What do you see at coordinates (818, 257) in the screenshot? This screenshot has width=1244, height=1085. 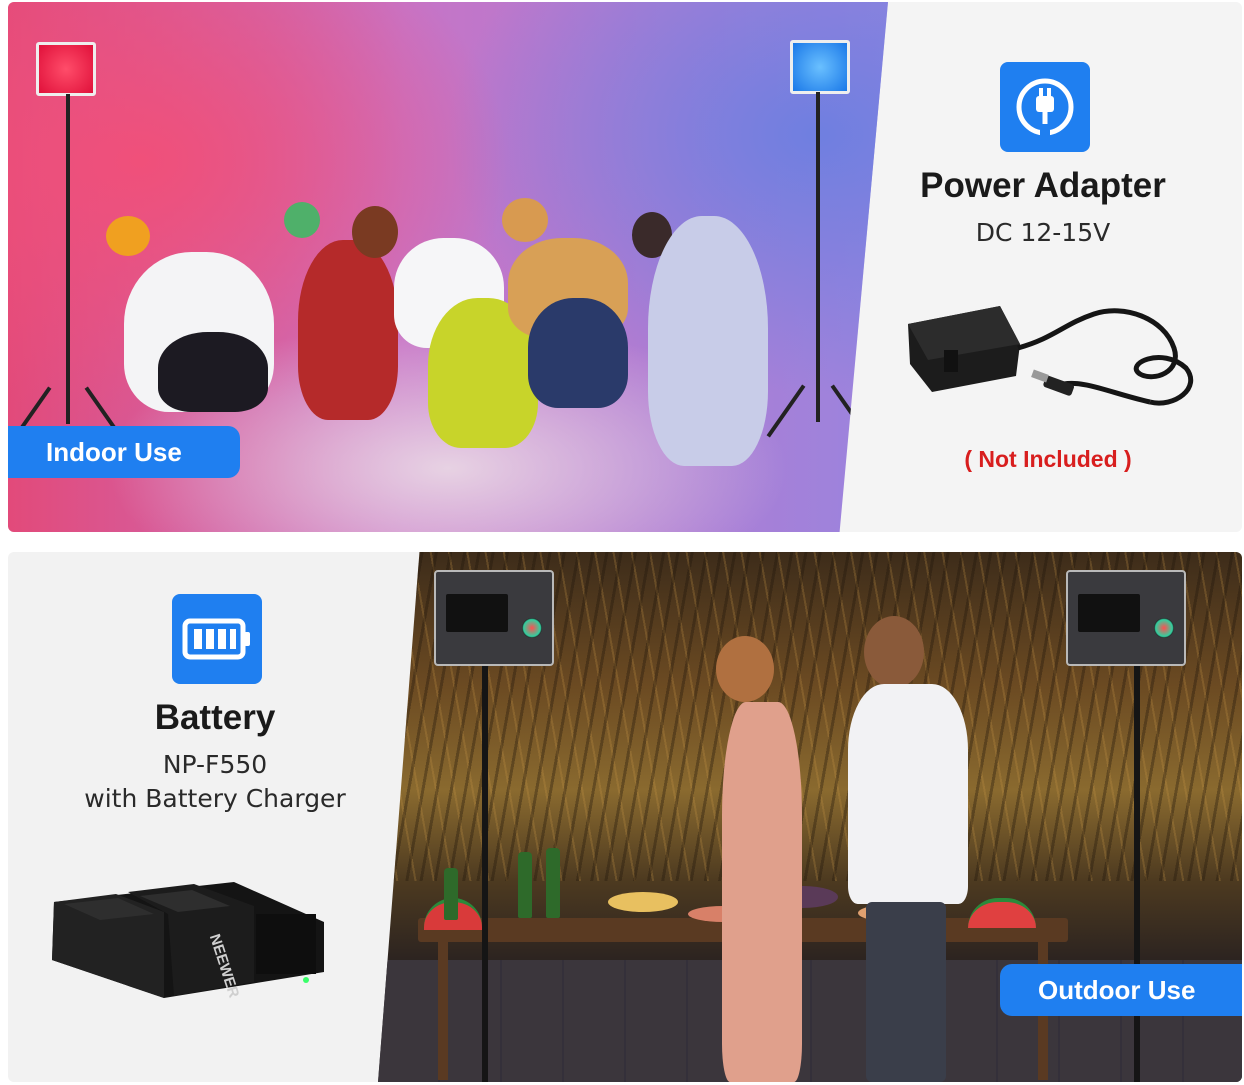 I see `right-light-stand` at bounding box center [818, 257].